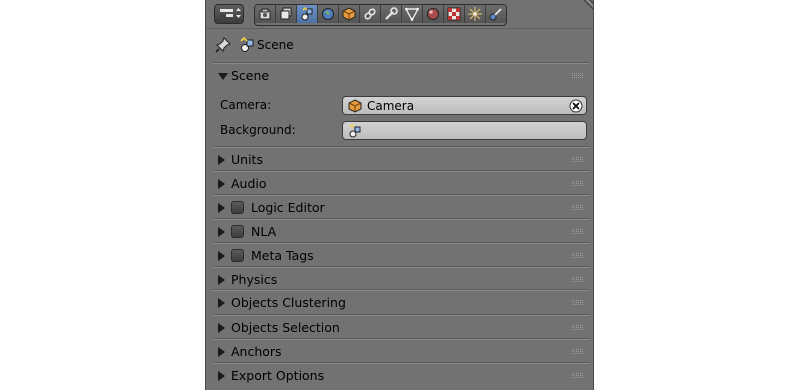  I want to click on tab-particles, so click(475, 14).